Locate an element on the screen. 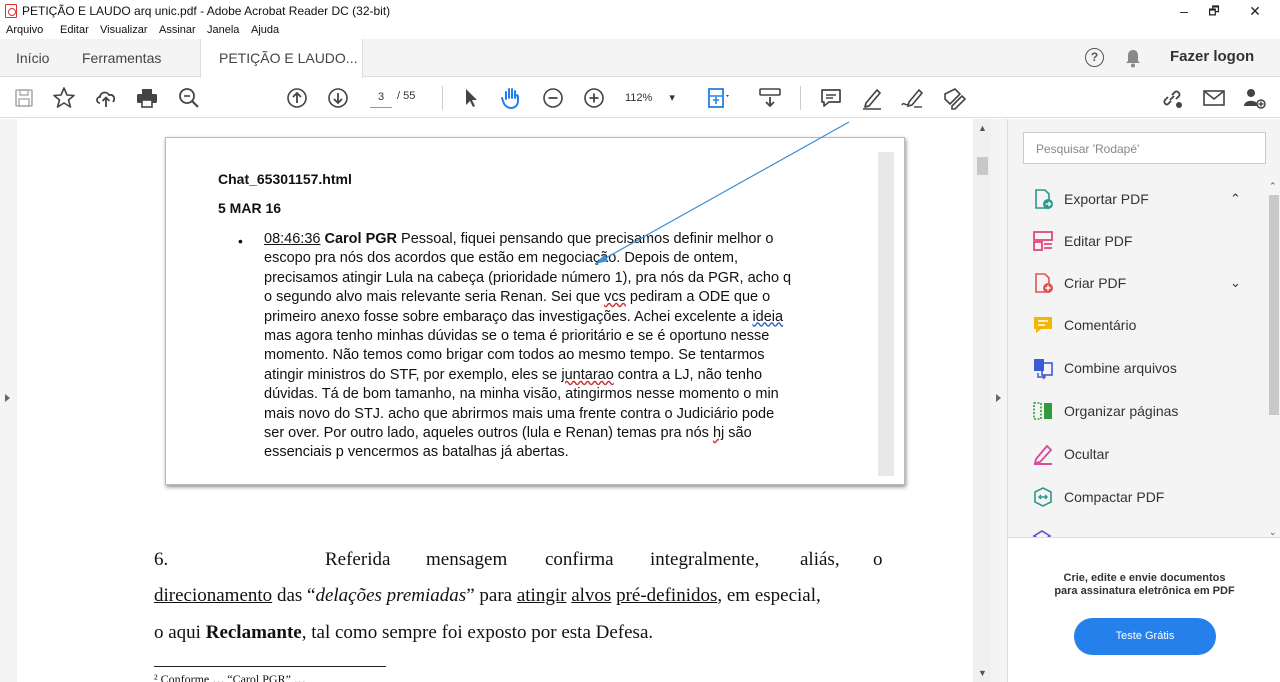  paragraph-word: o is located at coordinates (878, 559).